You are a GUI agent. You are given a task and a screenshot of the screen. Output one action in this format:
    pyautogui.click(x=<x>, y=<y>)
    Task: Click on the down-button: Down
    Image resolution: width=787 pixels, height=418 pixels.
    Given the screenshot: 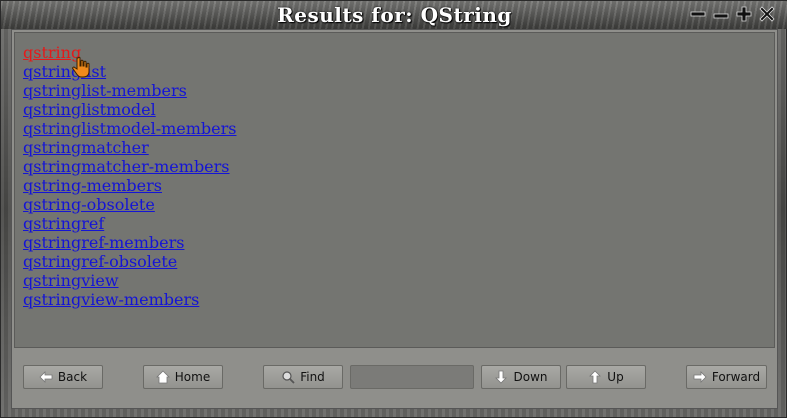 What is the action you would take?
    pyautogui.click(x=521, y=377)
    